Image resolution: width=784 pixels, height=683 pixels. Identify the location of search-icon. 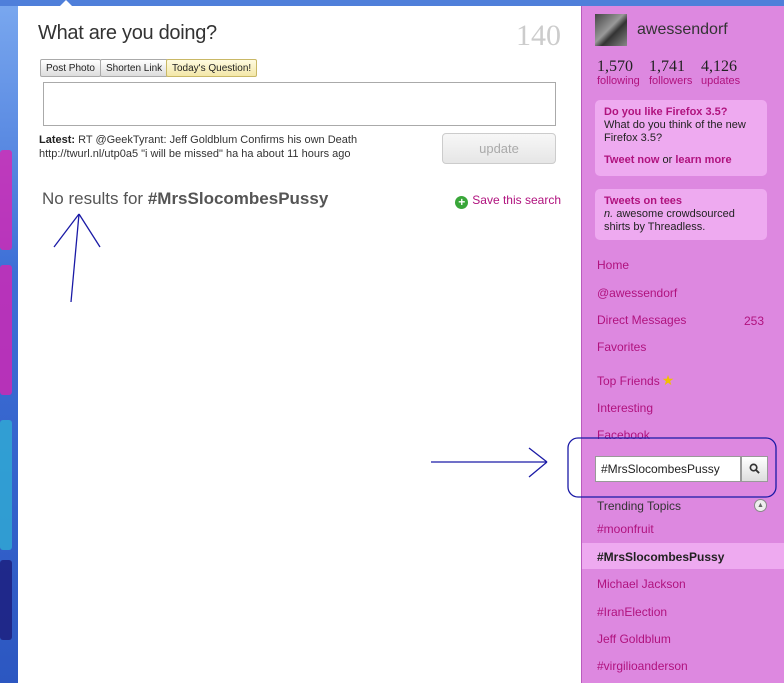
(754, 468).